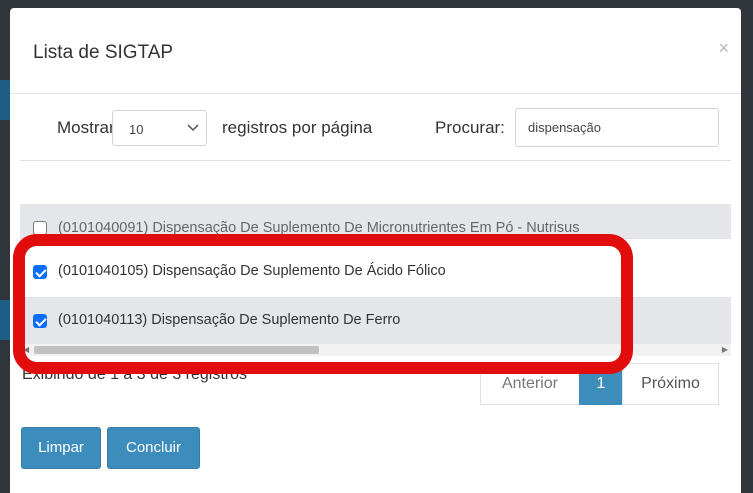 This screenshot has width=753, height=493. What do you see at coordinates (86, 127) in the screenshot?
I see `show-label: Mostrar` at bounding box center [86, 127].